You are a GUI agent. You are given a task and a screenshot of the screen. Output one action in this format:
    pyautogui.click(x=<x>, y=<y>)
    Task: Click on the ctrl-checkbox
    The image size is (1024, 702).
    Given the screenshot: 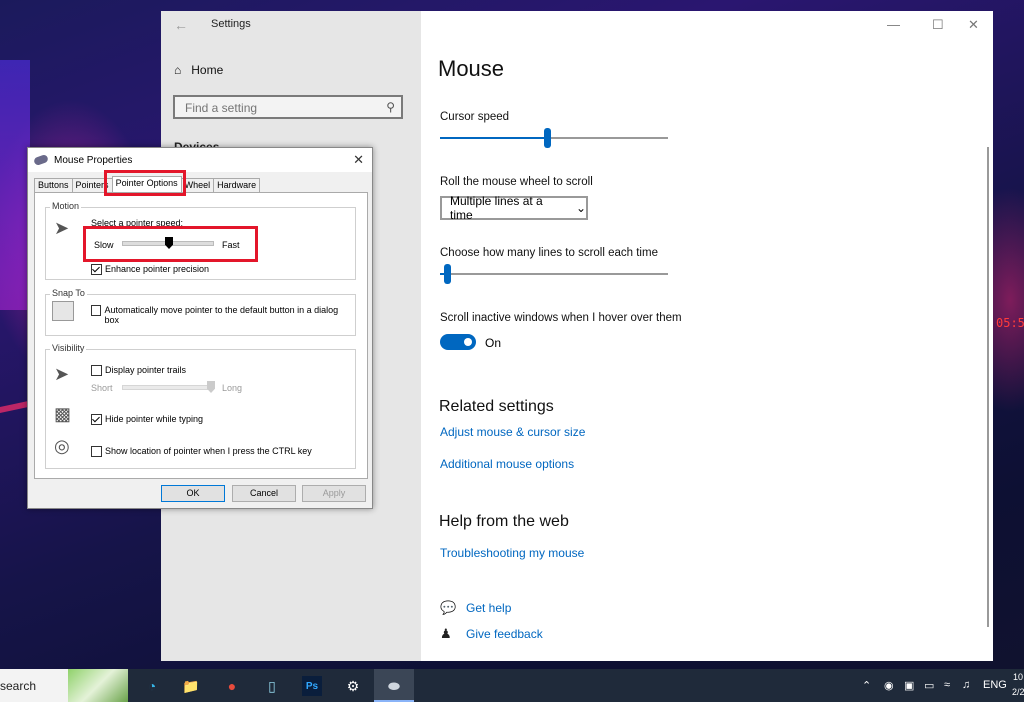 What is the action you would take?
    pyautogui.click(x=96, y=451)
    